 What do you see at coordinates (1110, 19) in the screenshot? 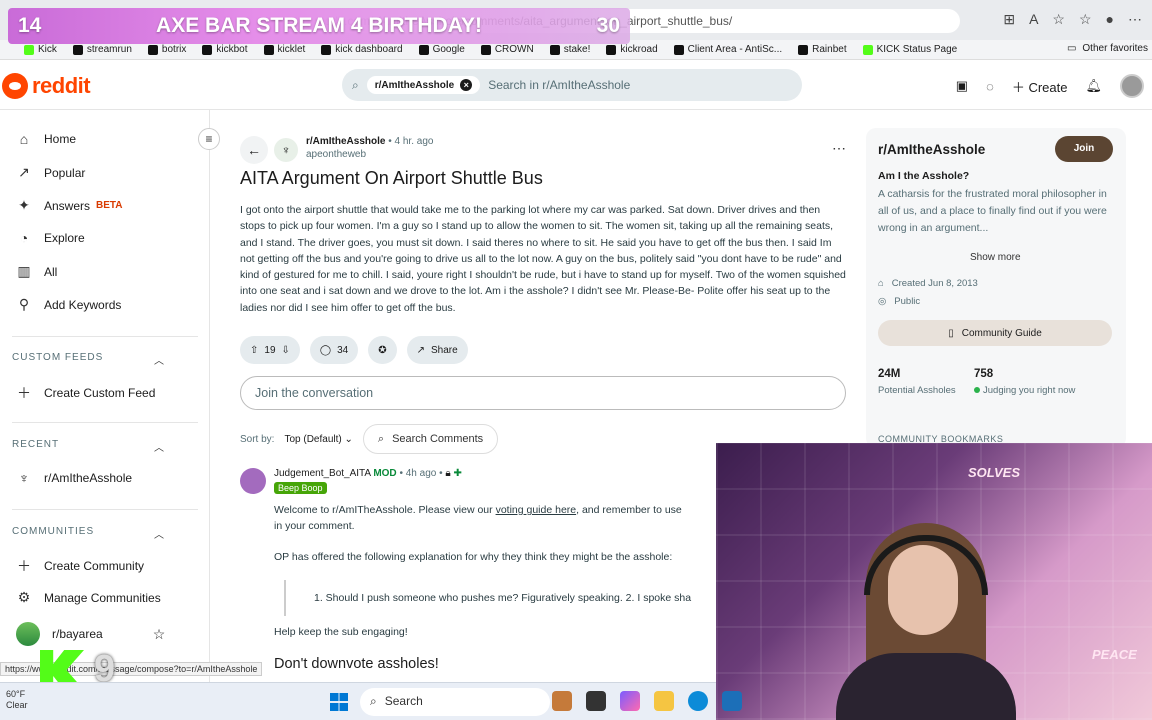
I see `profile-icon: ●` at bounding box center [1110, 19].